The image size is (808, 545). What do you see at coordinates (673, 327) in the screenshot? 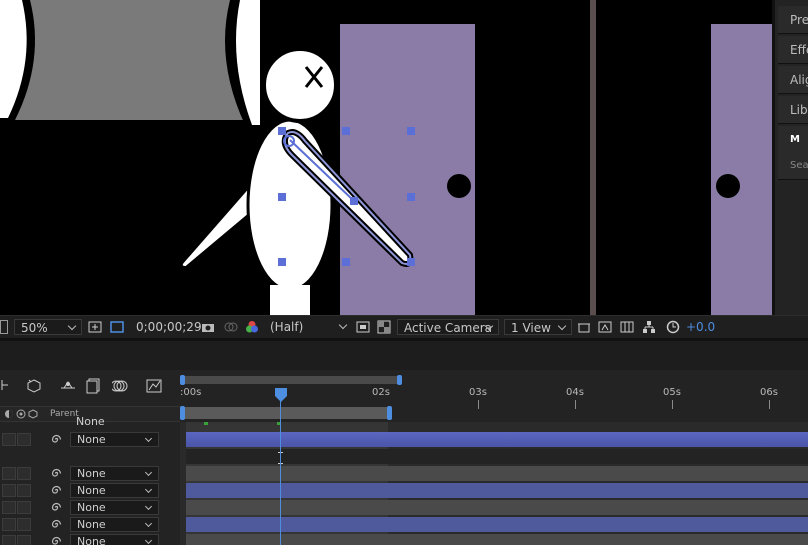
I see `reset-exposure-icon` at bounding box center [673, 327].